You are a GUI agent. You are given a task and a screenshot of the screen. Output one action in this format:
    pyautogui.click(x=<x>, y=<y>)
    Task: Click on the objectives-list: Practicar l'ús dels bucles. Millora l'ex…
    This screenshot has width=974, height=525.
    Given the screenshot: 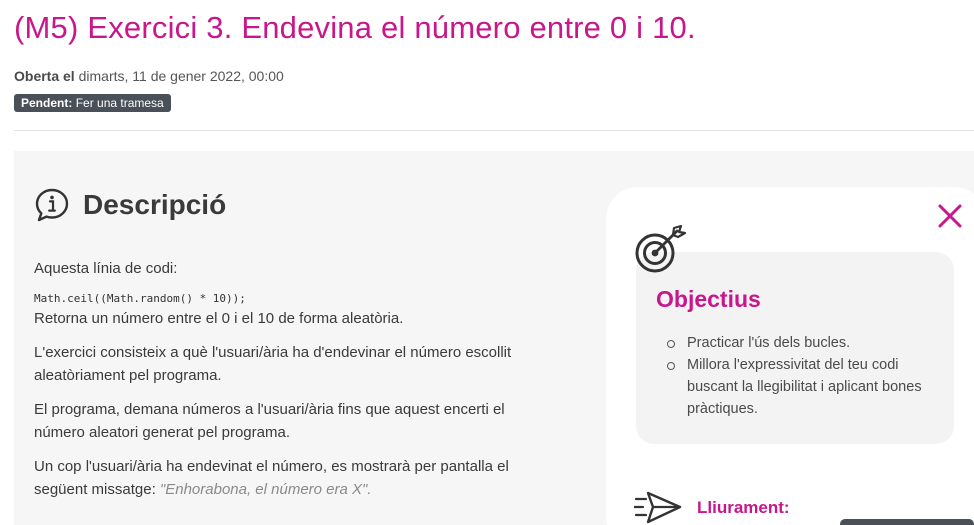 What is the action you would take?
    pyautogui.click(x=800, y=376)
    